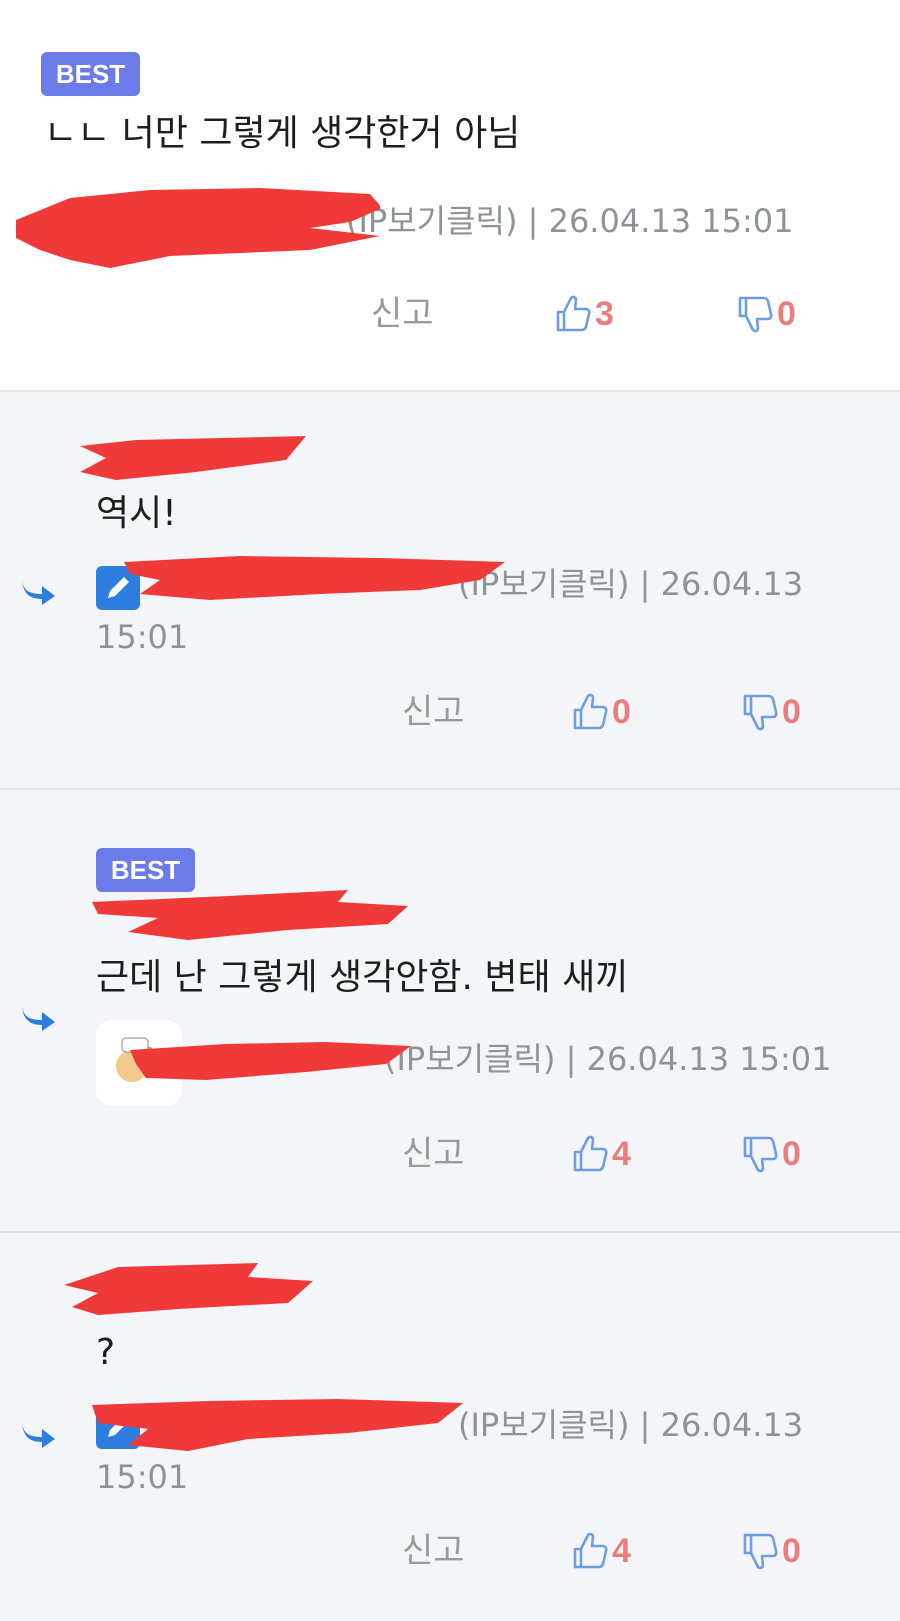  I want to click on upvote-button: 0, so click(601, 712).